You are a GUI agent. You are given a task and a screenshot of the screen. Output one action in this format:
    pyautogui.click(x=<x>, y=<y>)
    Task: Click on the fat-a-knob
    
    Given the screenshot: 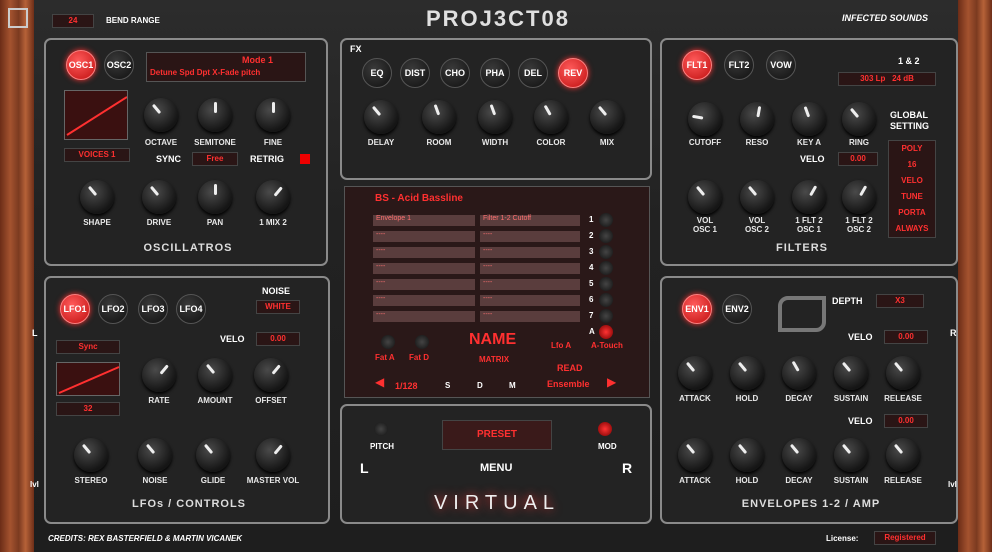 What is the action you would take?
    pyautogui.click(x=388, y=342)
    